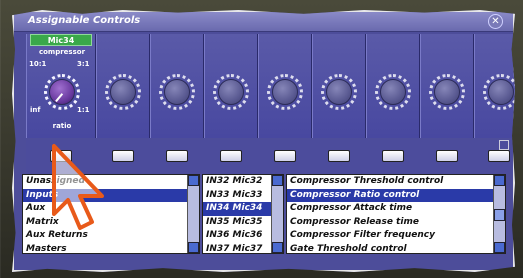  What do you see at coordinates (396, 195) in the screenshot?
I see `list-item: Compressor Ratio control` at bounding box center [396, 195].